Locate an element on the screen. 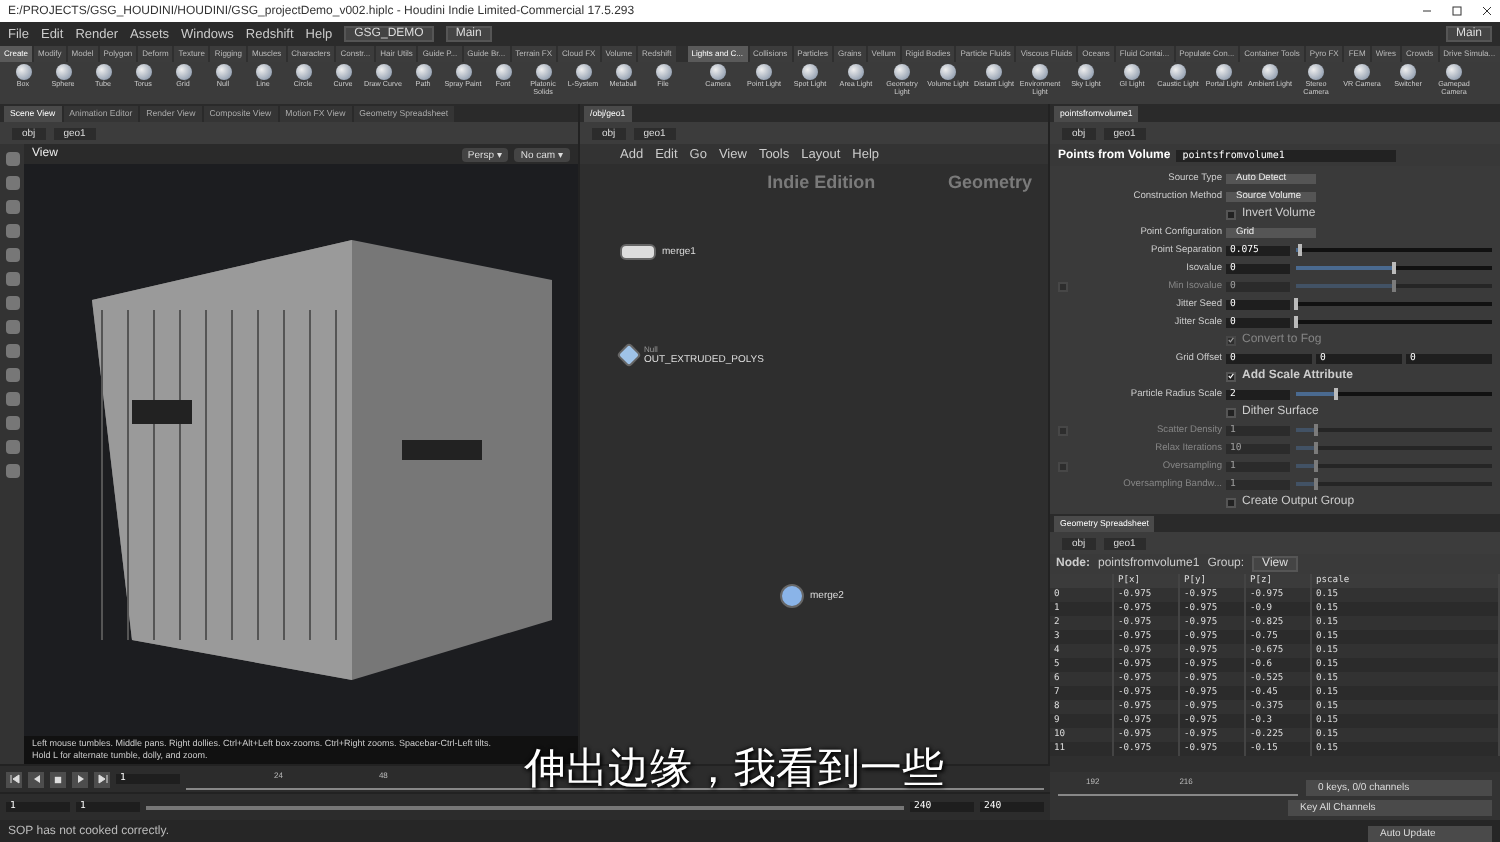  stop-button is located at coordinates (58, 779).